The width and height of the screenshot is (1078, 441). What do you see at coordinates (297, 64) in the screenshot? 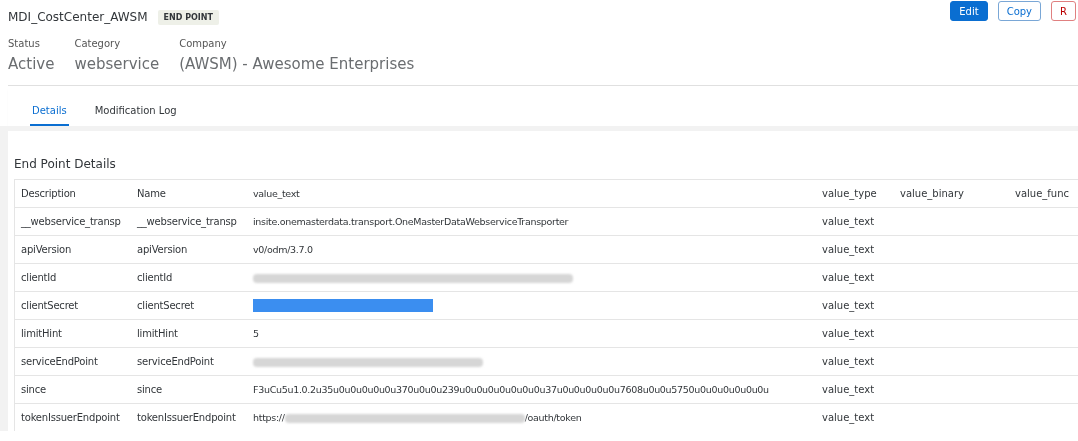
I see `attribute-value: (AWSM) - Awesome Enterprises` at bounding box center [297, 64].